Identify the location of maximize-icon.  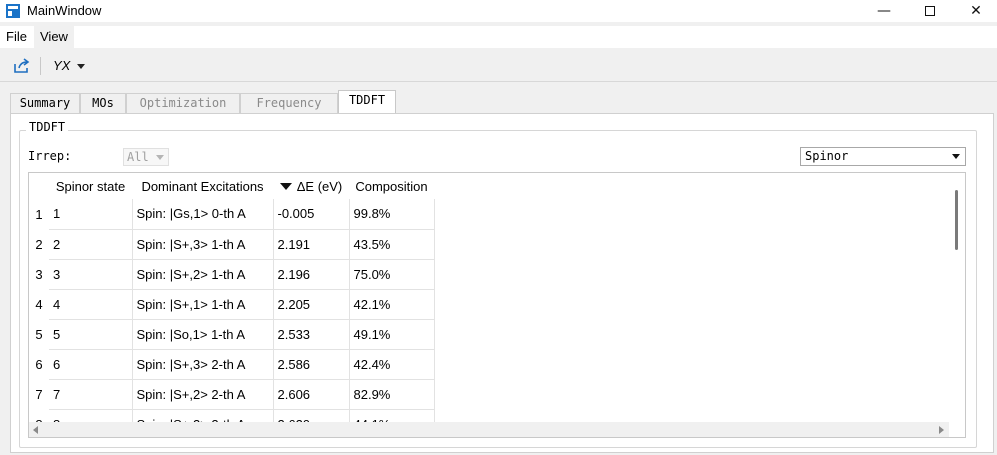
(930, 11).